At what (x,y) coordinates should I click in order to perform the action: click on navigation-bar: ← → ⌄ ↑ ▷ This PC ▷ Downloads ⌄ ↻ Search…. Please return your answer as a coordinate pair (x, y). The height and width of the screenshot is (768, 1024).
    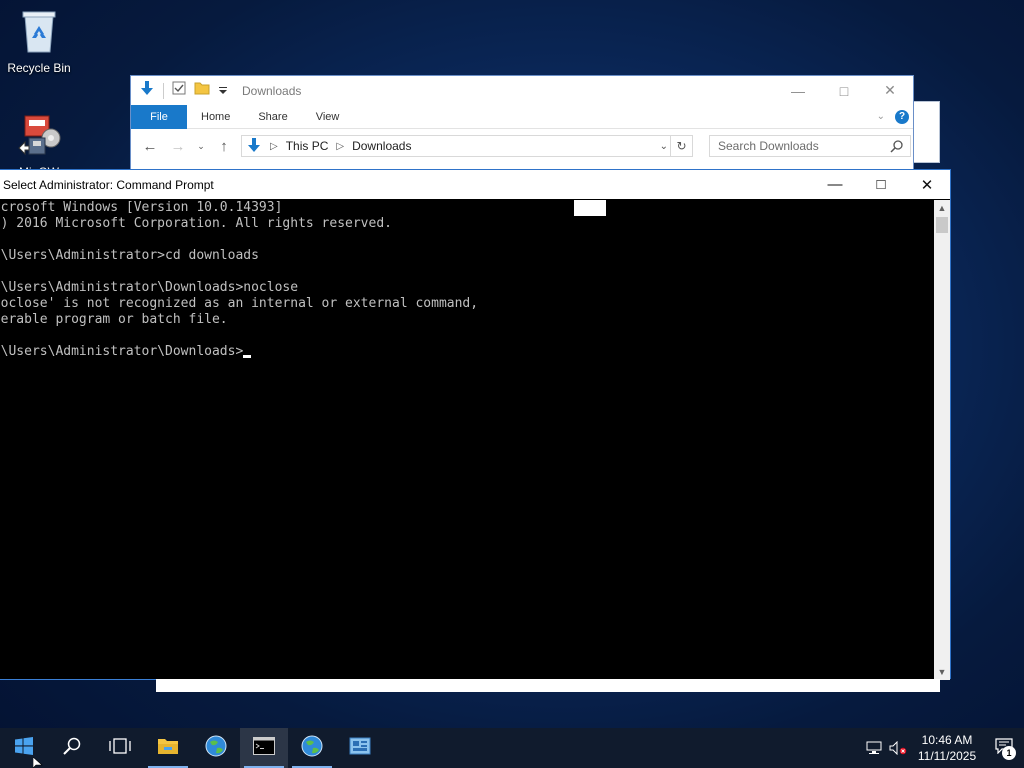
    Looking at the image, I should click on (522, 146).